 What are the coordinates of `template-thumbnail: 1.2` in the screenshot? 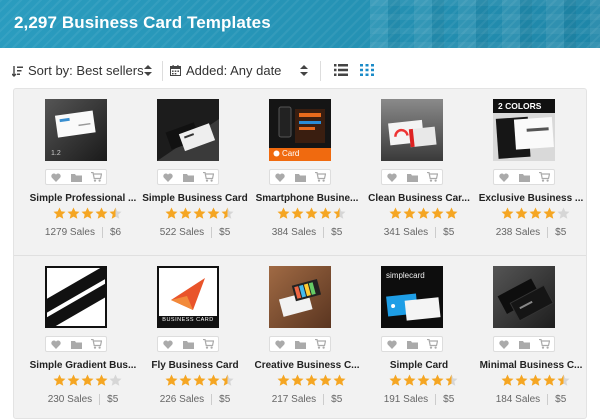 It's located at (76, 130).